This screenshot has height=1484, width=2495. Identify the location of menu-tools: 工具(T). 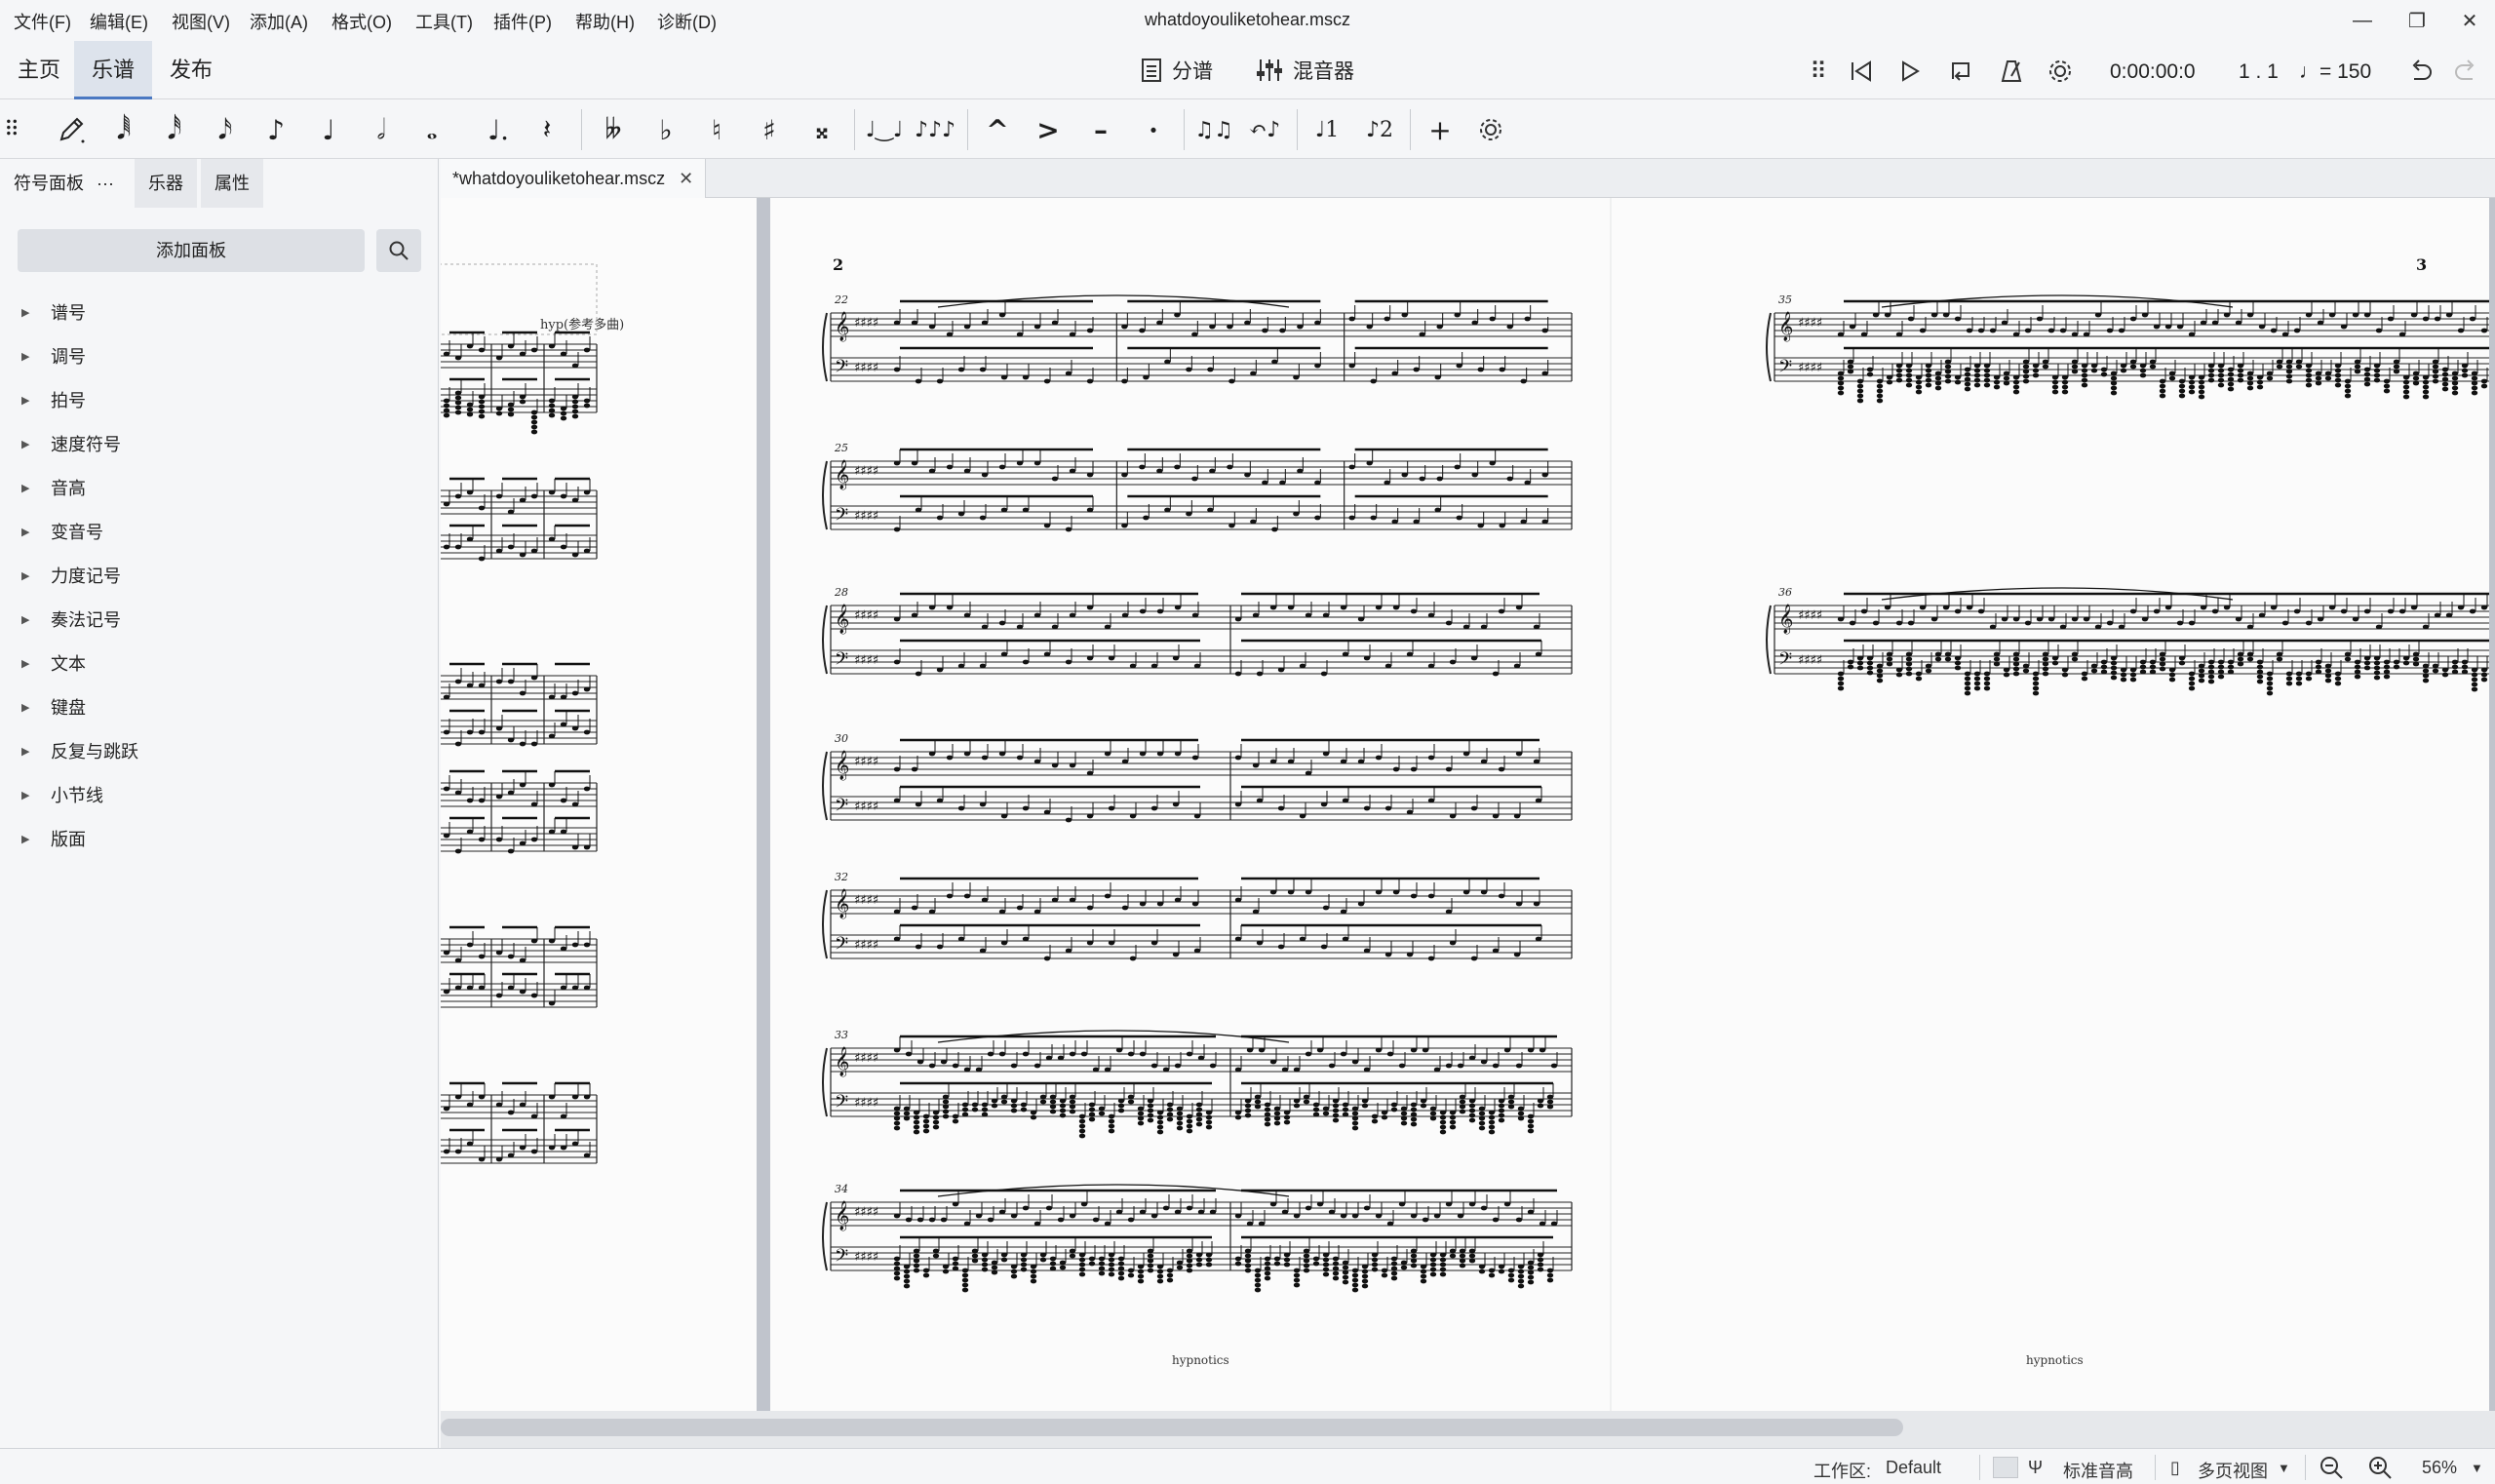
(444, 21).